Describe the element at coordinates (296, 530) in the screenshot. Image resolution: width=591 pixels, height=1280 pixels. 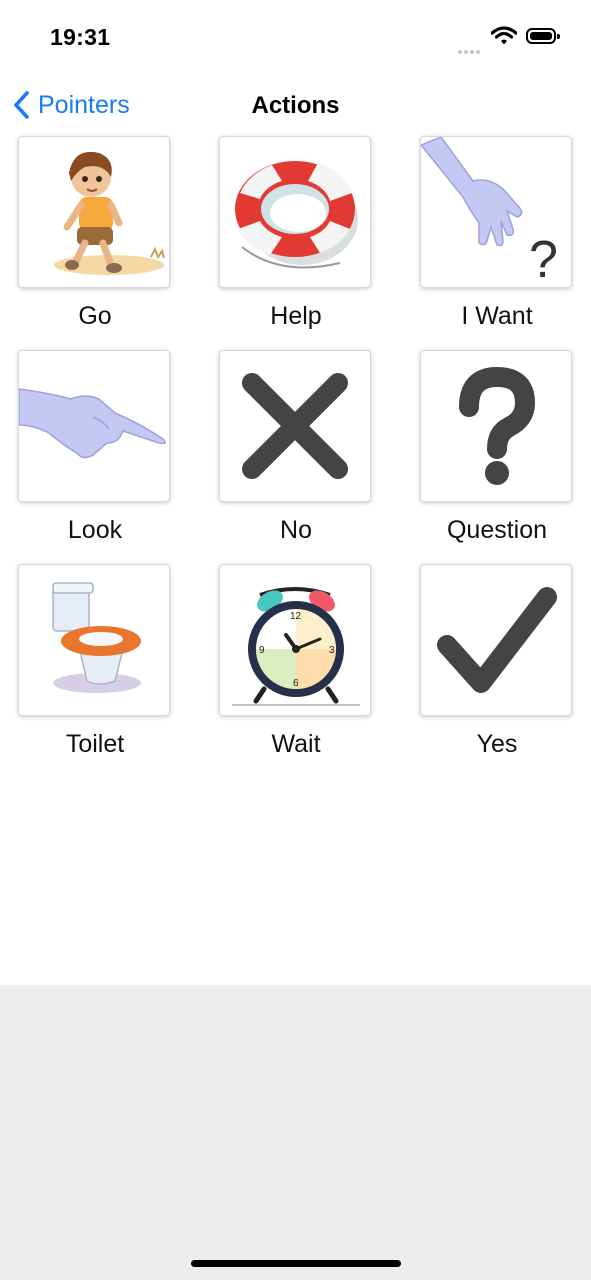
I see `tile-label: No` at that location.